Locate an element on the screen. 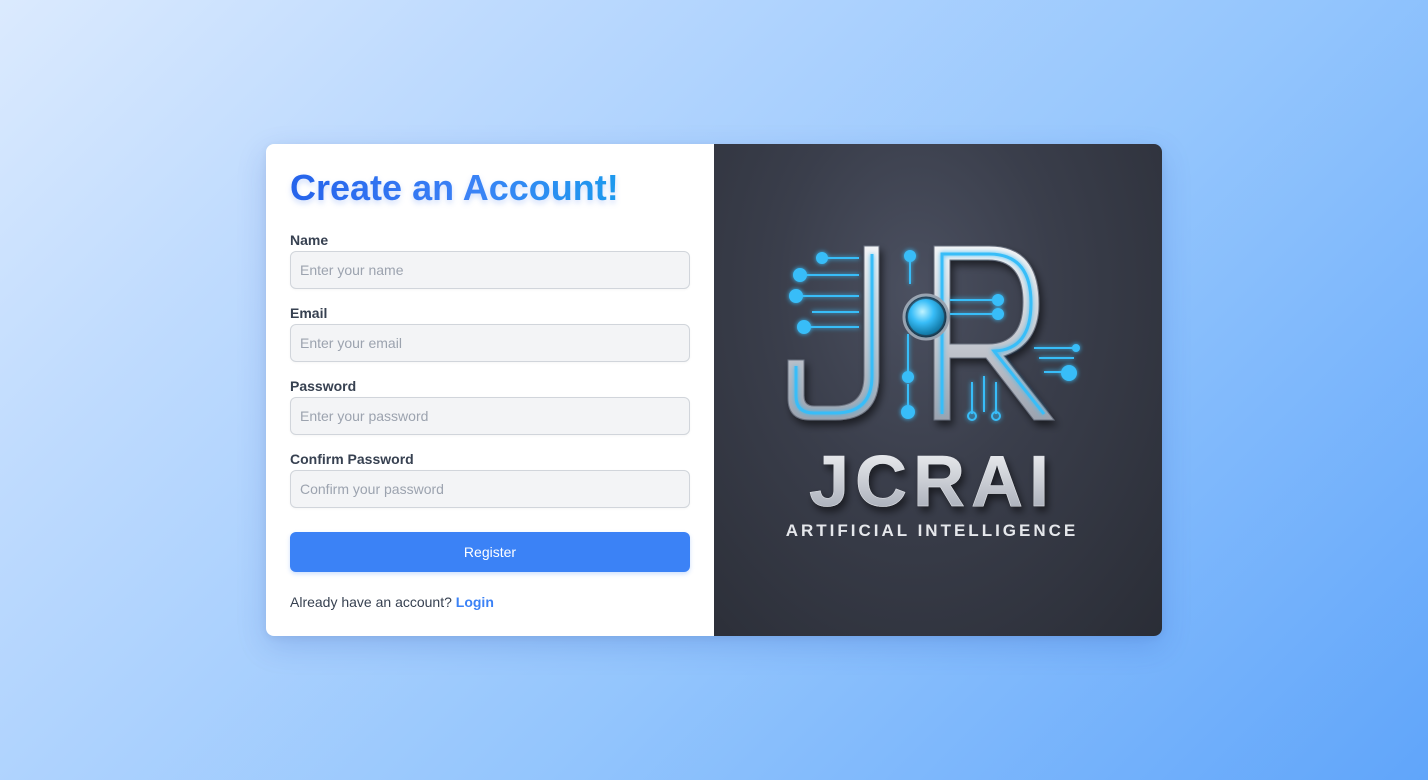 The image size is (1428, 780). email-label: Email is located at coordinates (309, 313).